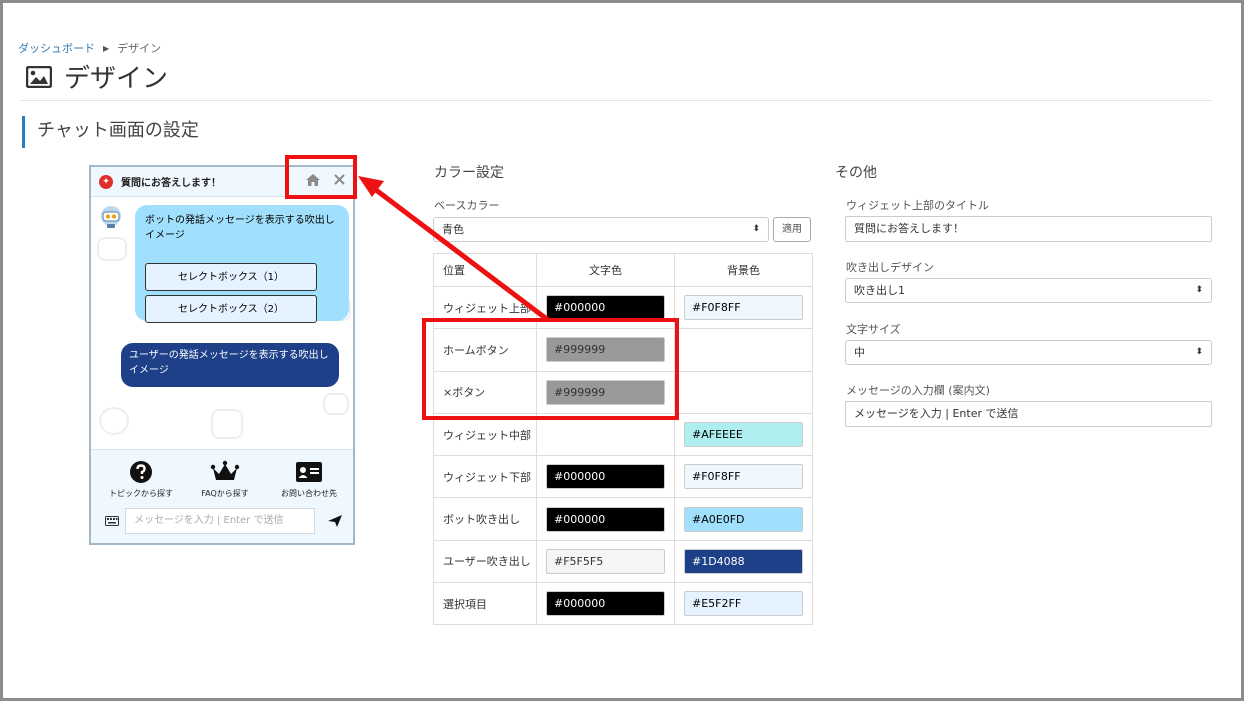 This screenshot has height=701, width=1244. Describe the element at coordinates (1028, 352) in the screenshot. I see `font-size-select: 中 ⬍` at that location.